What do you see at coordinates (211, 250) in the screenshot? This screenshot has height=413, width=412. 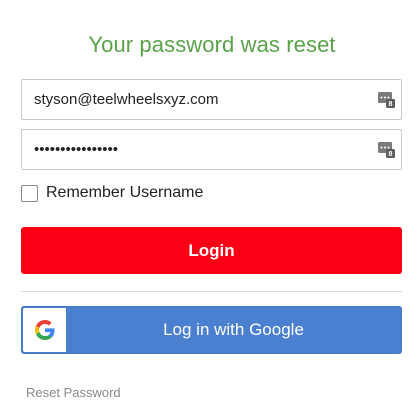 I see `login-button: Login` at bounding box center [211, 250].